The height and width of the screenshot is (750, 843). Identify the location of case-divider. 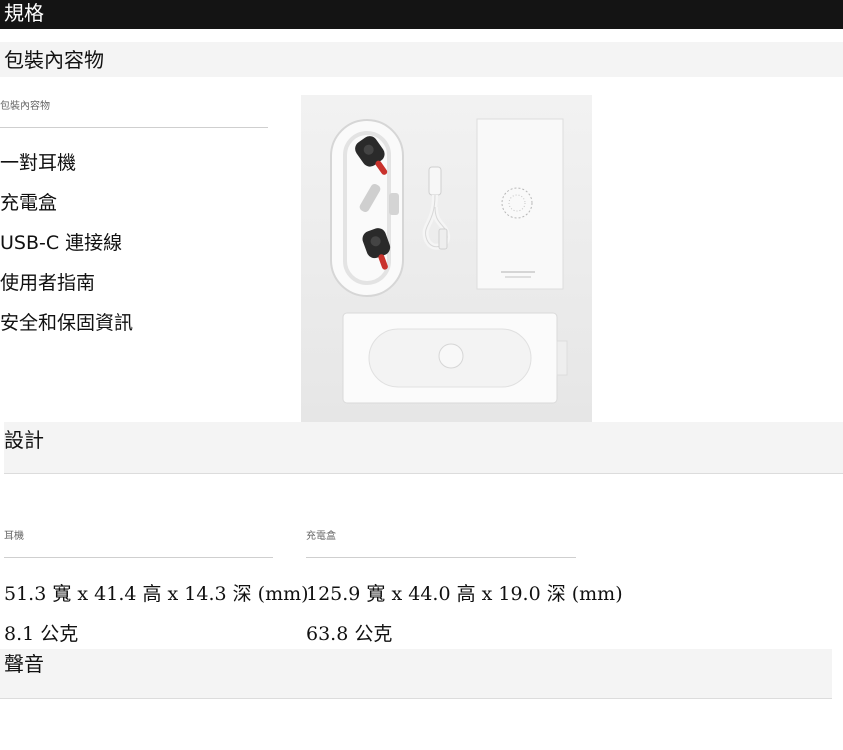
(441, 557).